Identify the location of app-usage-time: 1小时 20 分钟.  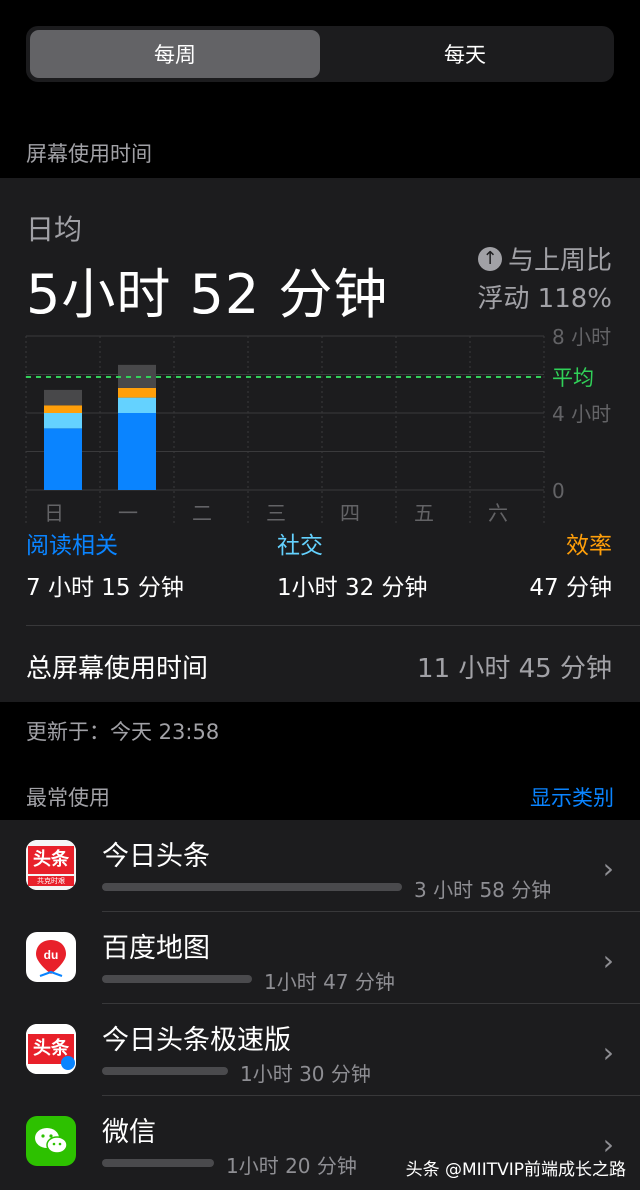
(291, 1166).